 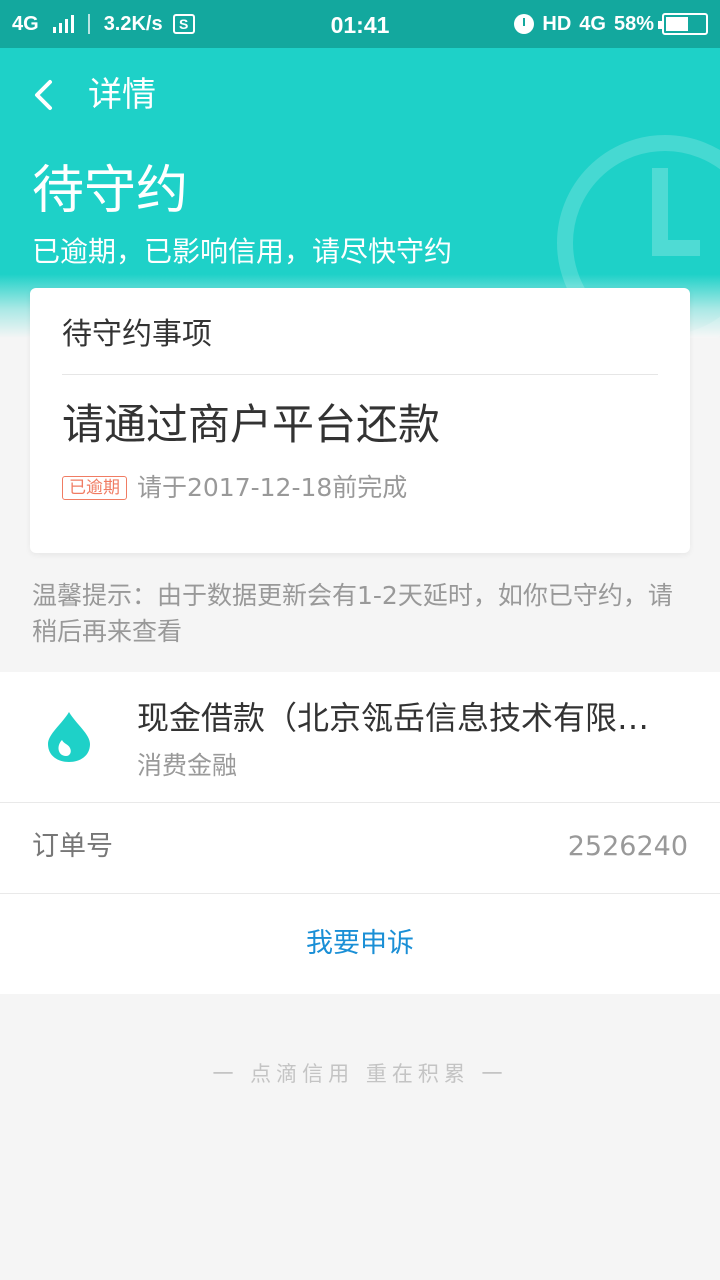 What do you see at coordinates (360, 848) in the screenshot?
I see `order-row: 订单号 2526240` at bounding box center [360, 848].